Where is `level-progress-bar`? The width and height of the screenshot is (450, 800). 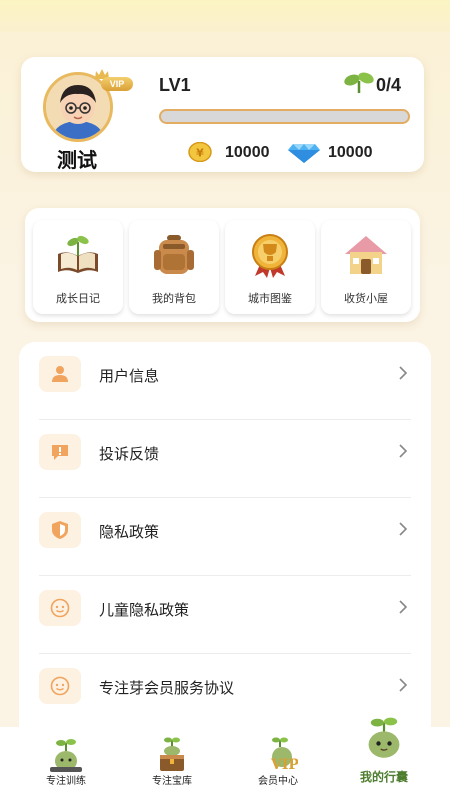 level-progress-bar is located at coordinates (284, 116).